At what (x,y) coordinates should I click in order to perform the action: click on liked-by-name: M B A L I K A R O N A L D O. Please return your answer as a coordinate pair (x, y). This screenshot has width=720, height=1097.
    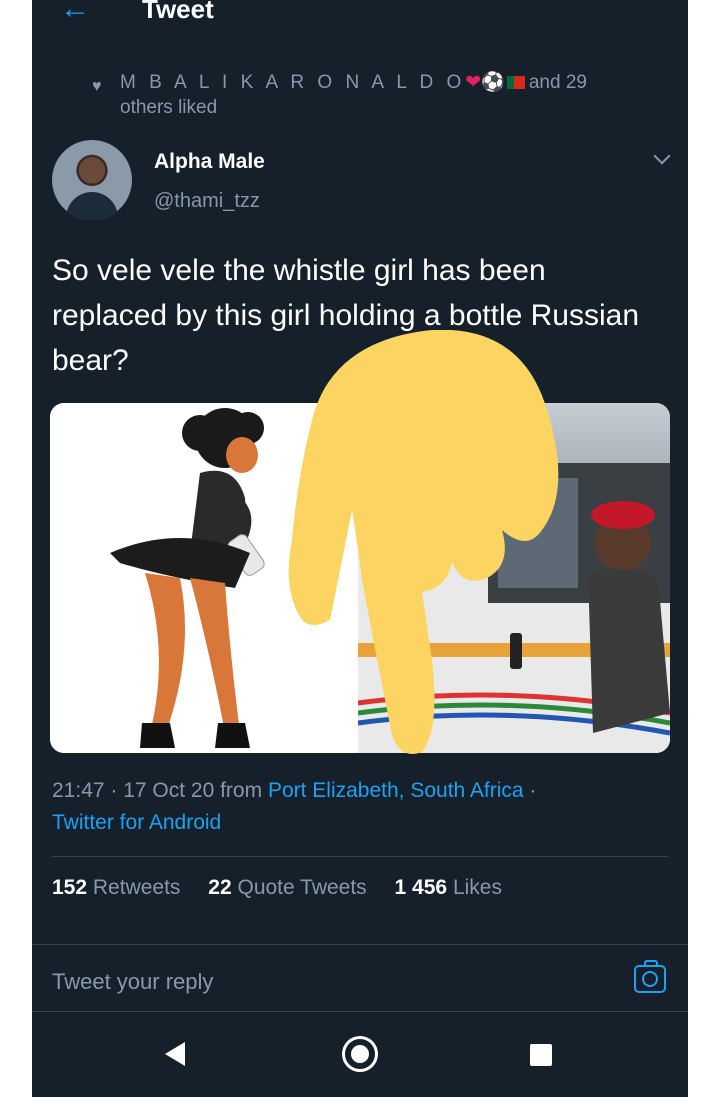
    Looking at the image, I should click on (293, 82).